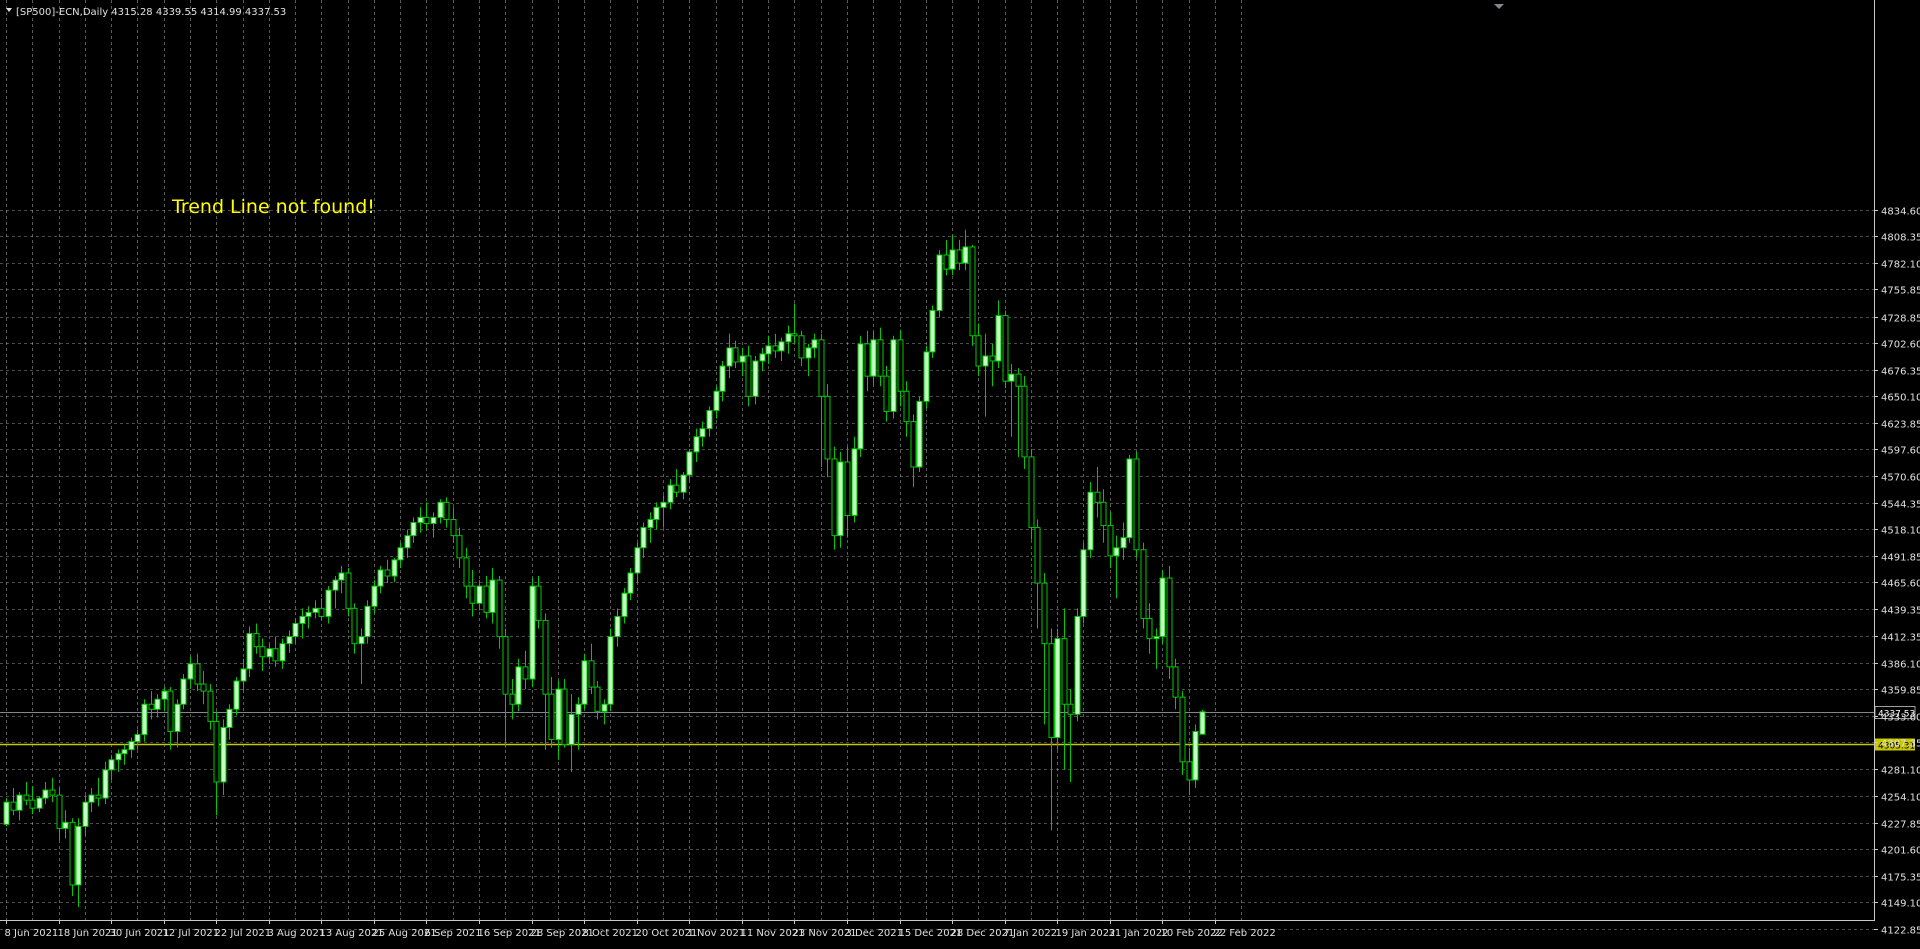 Image resolution: width=1920 pixels, height=949 pixels. I want to click on date-label: 12 Jul 2021, so click(191, 933).